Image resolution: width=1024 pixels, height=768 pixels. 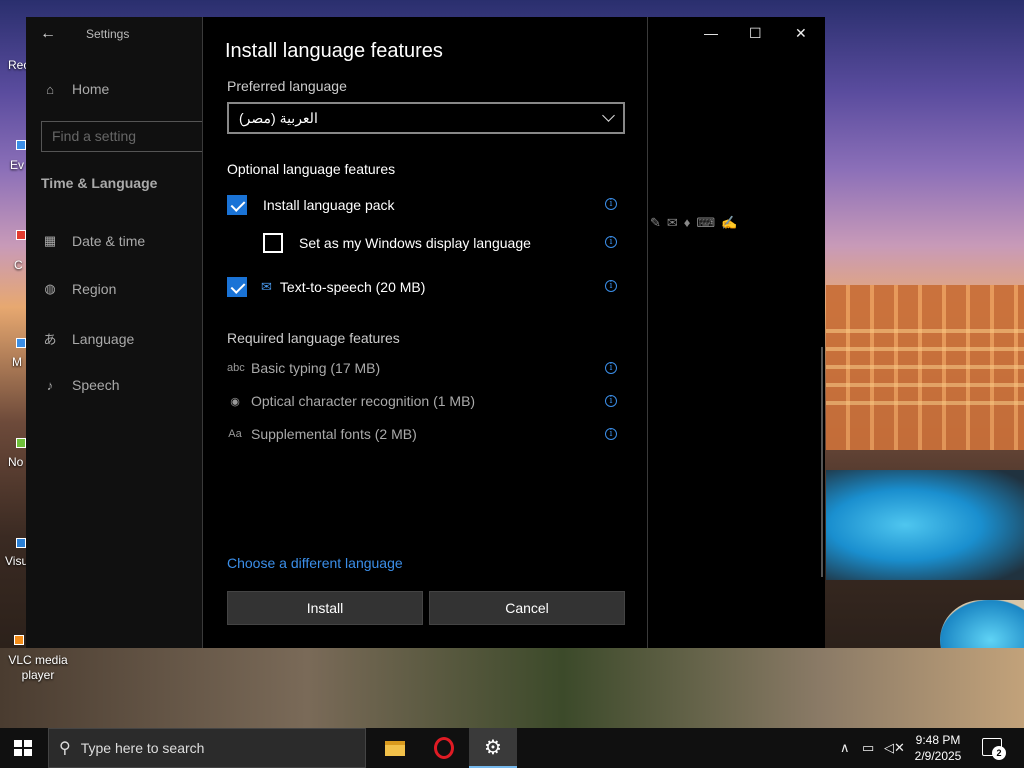 What do you see at coordinates (316, 368) in the screenshot?
I see `required-feature-label: Basic typing (17 MB)` at bounding box center [316, 368].